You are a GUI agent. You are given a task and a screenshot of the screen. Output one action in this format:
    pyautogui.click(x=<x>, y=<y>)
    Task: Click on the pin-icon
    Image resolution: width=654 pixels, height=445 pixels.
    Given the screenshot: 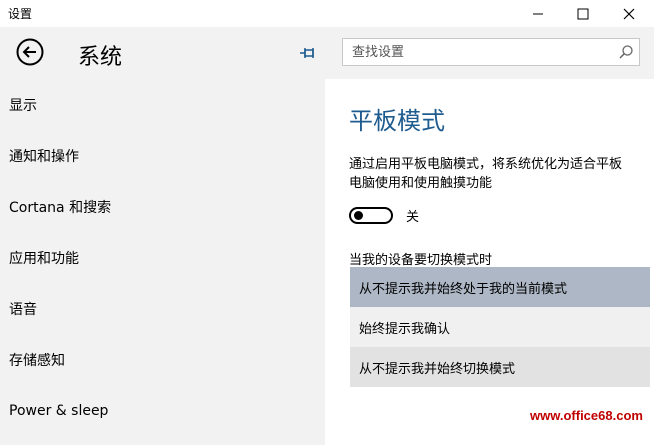 What is the action you would take?
    pyautogui.click(x=307, y=53)
    